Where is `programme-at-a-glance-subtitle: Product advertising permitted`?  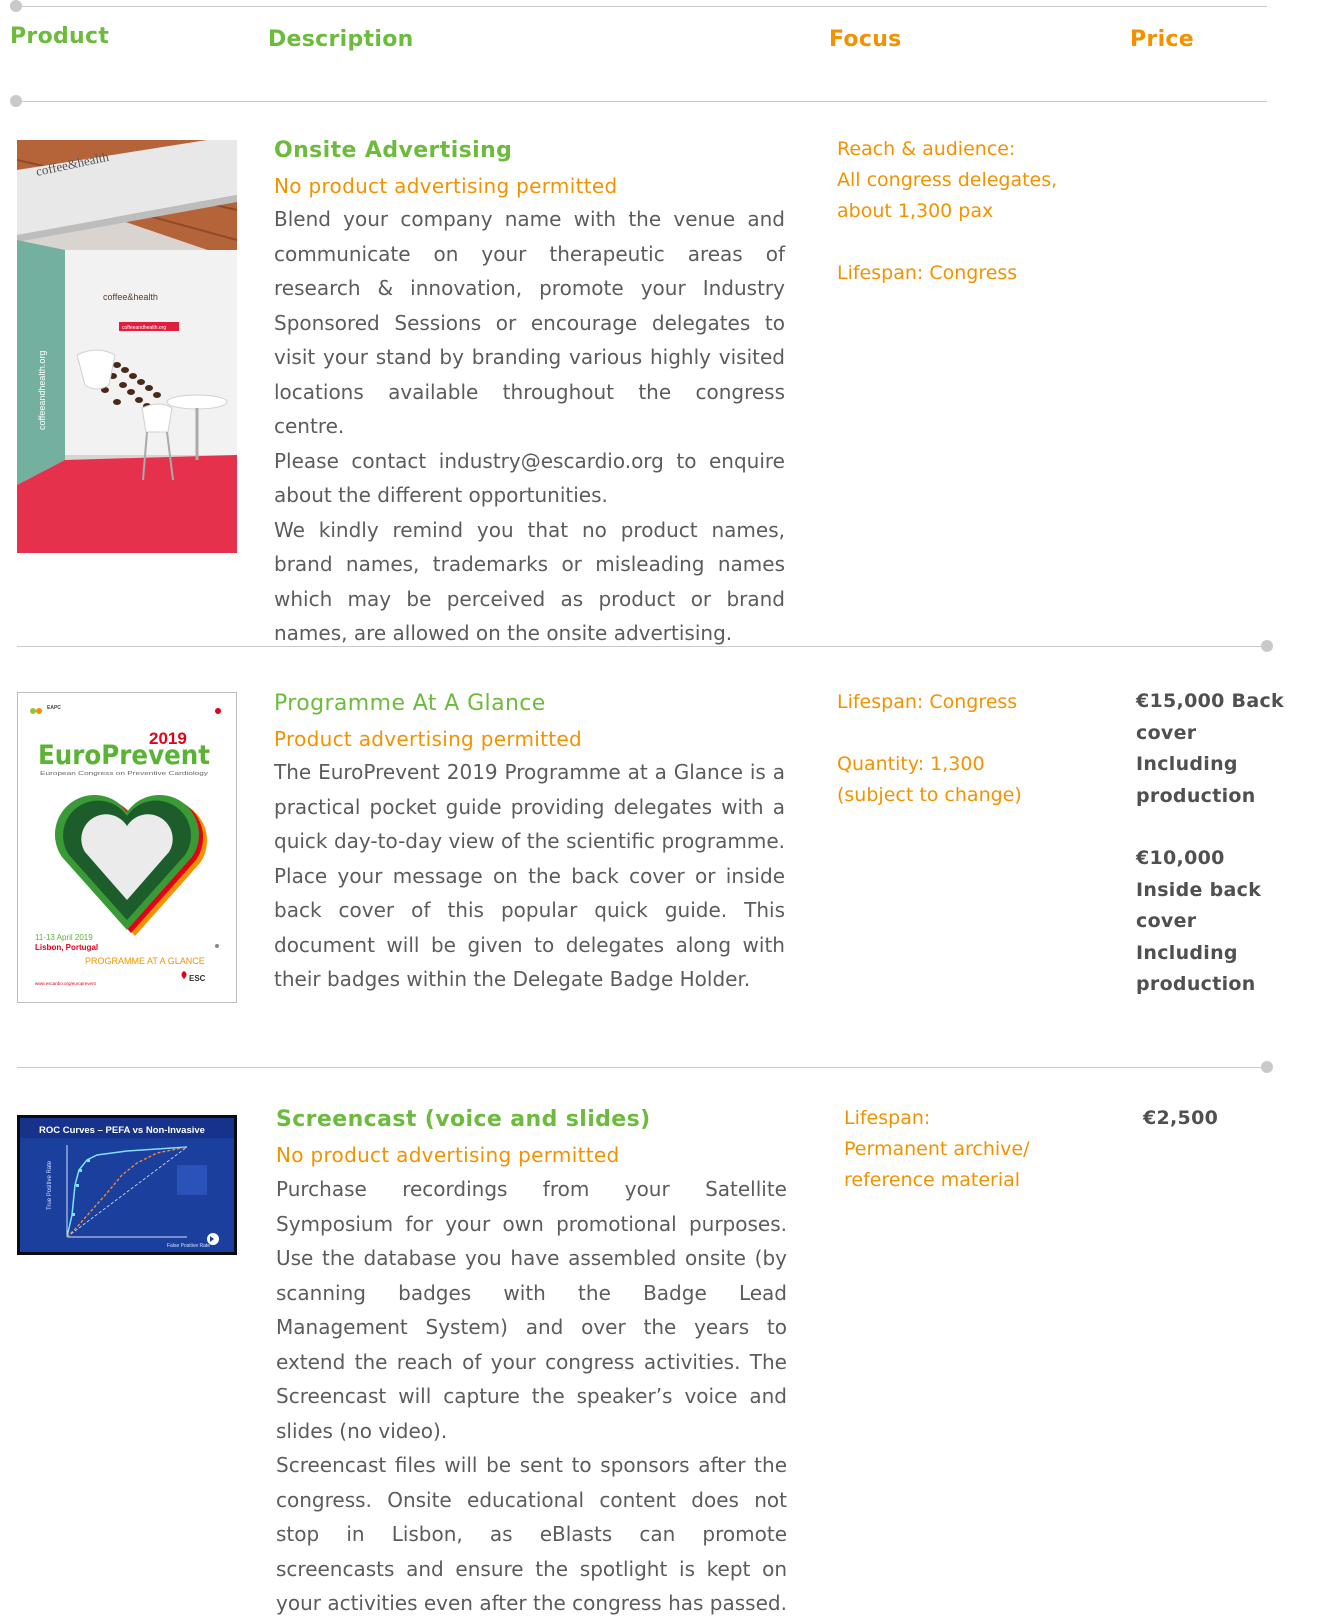
programme-at-a-glance-subtitle: Product advertising permitted is located at coordinates (428, 739).